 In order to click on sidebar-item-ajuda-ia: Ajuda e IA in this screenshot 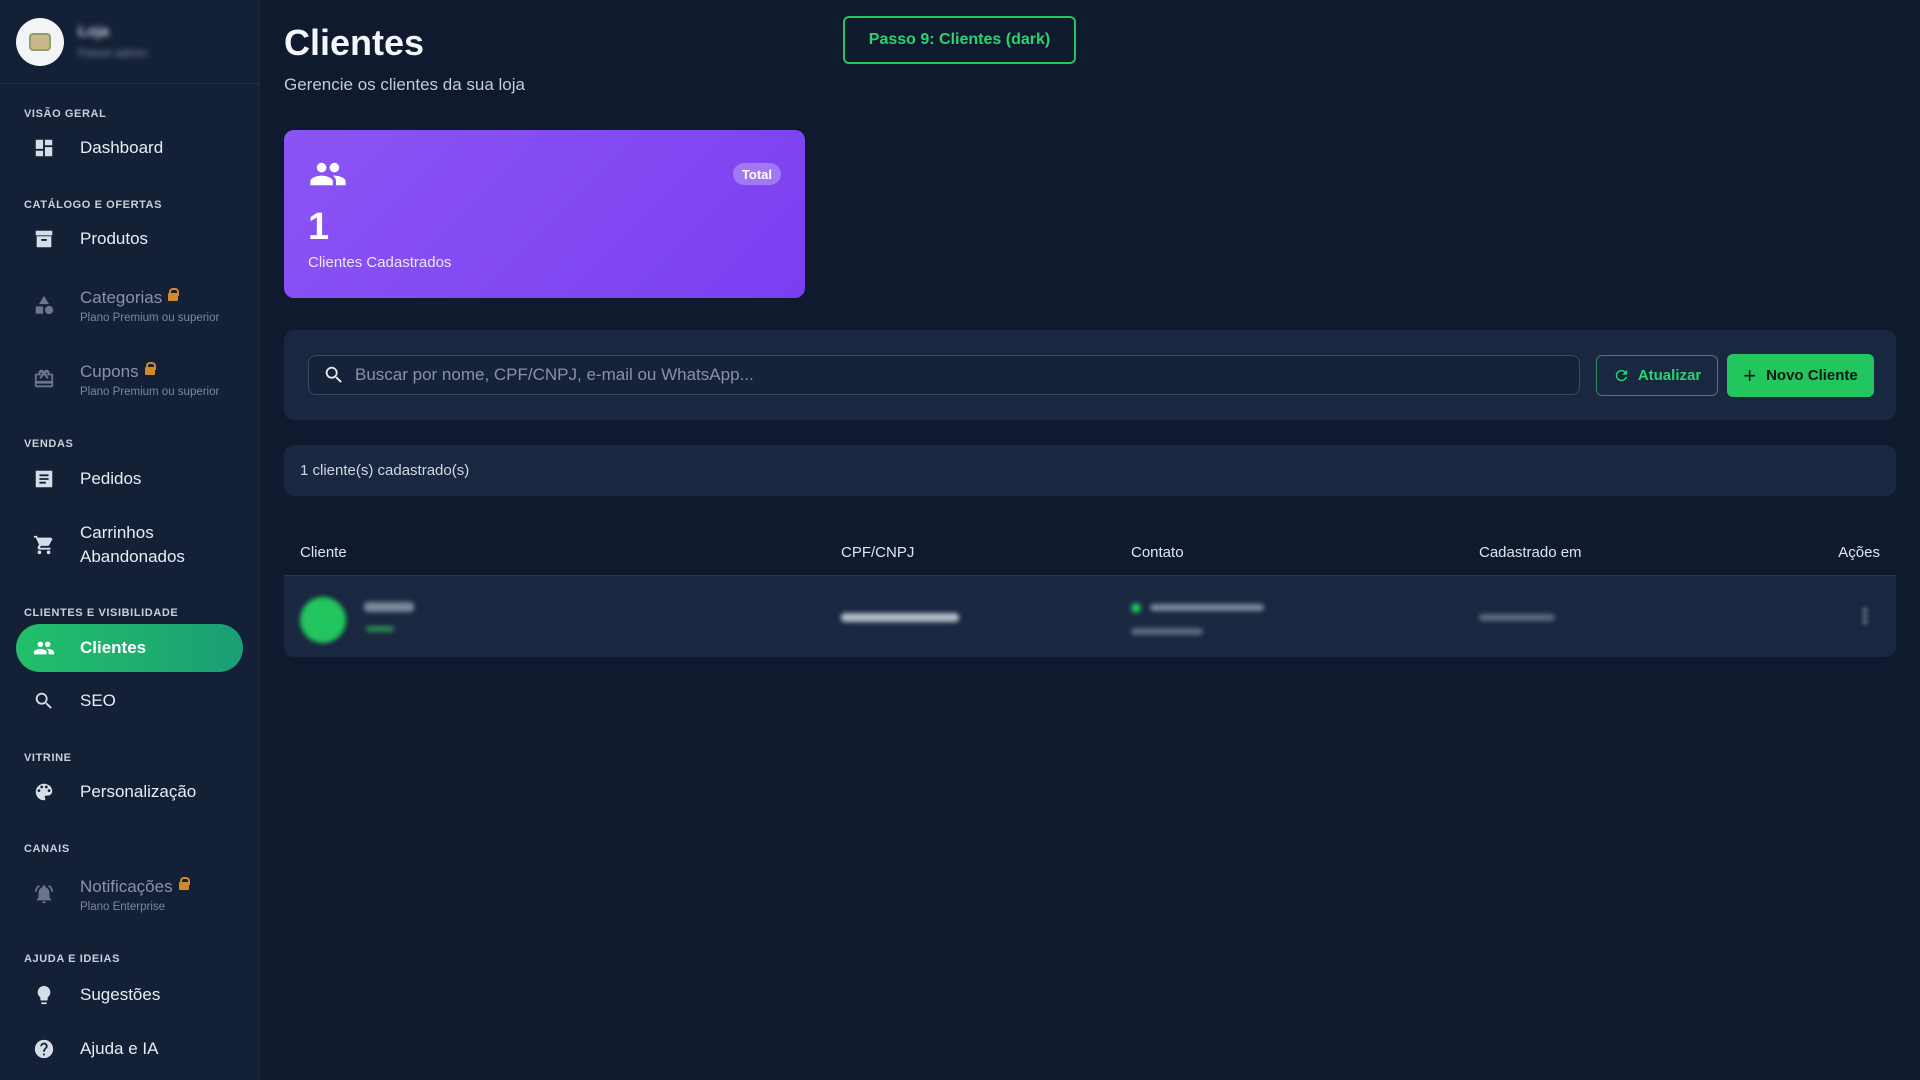, I will do `click(129, 1049)`.